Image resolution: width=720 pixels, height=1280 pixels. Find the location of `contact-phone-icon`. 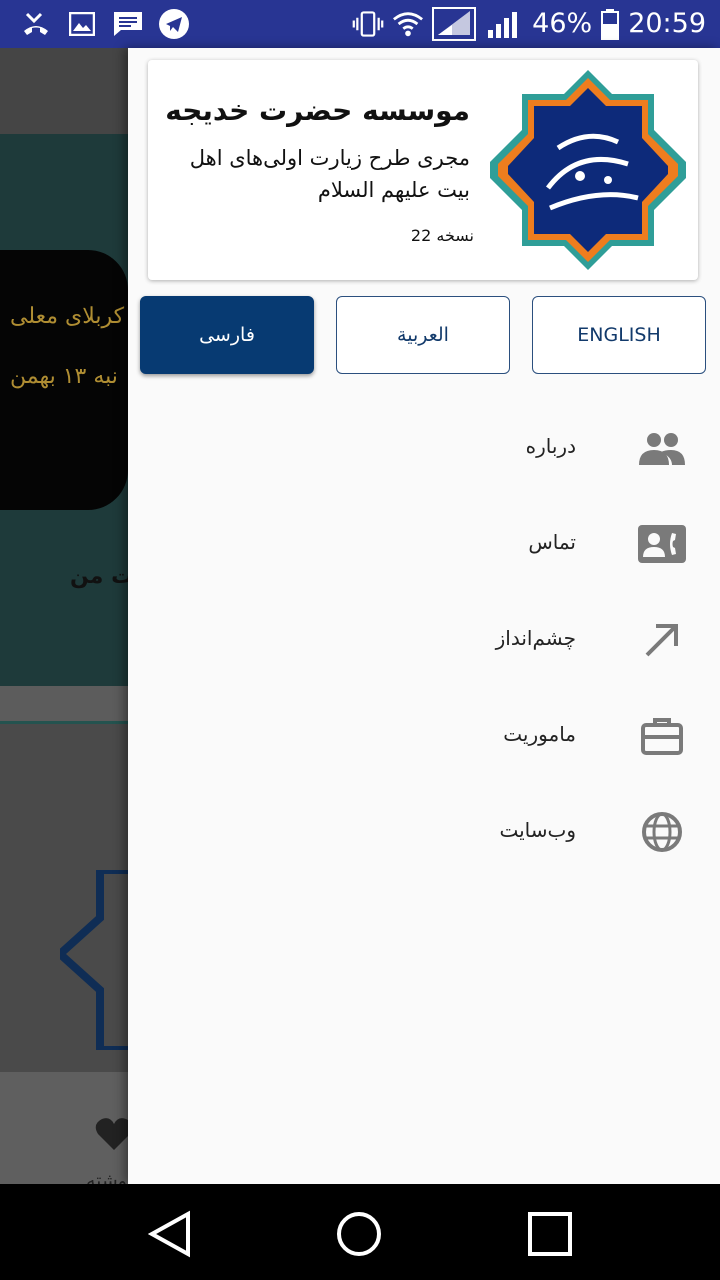

contact-phone-icon is located at coordinates (662, 544).